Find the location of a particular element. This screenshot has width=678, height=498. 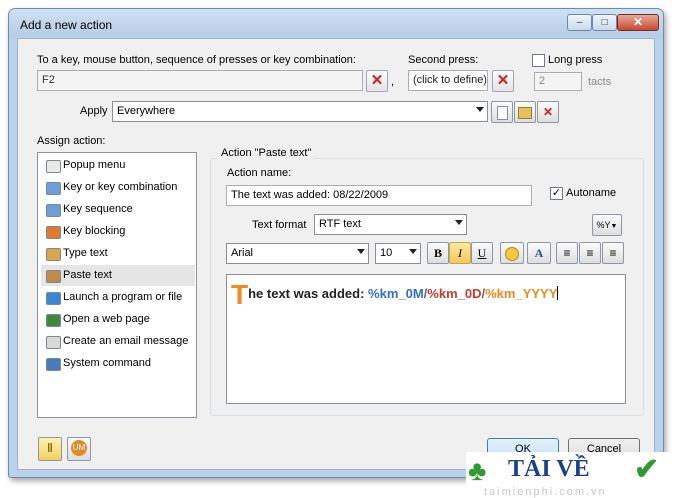

email-icon is located at coordinates (53, 342).